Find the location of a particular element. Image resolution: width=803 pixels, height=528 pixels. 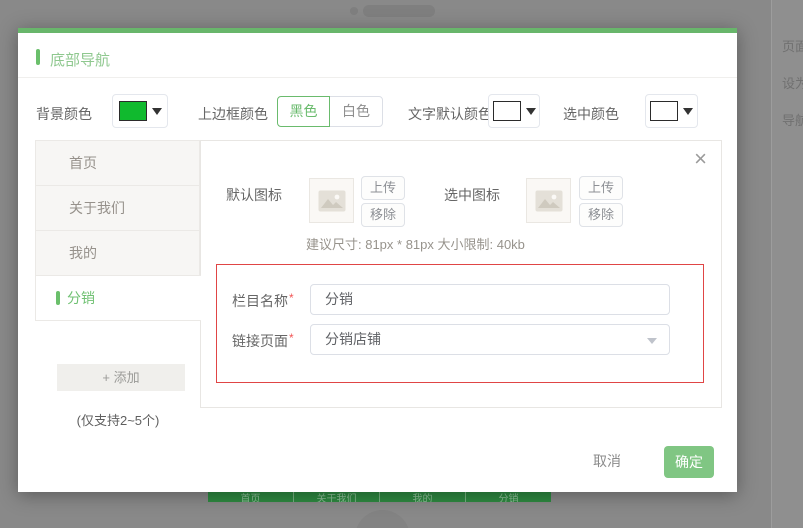

default-icon-remove-button: 移除 is located at coordinates (383, 215).